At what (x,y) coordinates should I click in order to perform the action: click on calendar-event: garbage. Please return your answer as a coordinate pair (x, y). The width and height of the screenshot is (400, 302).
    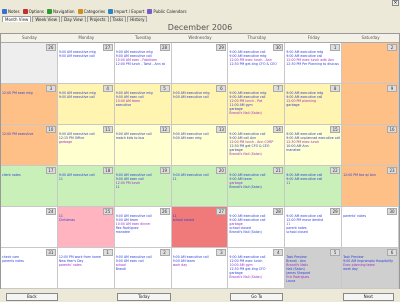
    Looking at the image, I should click on (313, 105).